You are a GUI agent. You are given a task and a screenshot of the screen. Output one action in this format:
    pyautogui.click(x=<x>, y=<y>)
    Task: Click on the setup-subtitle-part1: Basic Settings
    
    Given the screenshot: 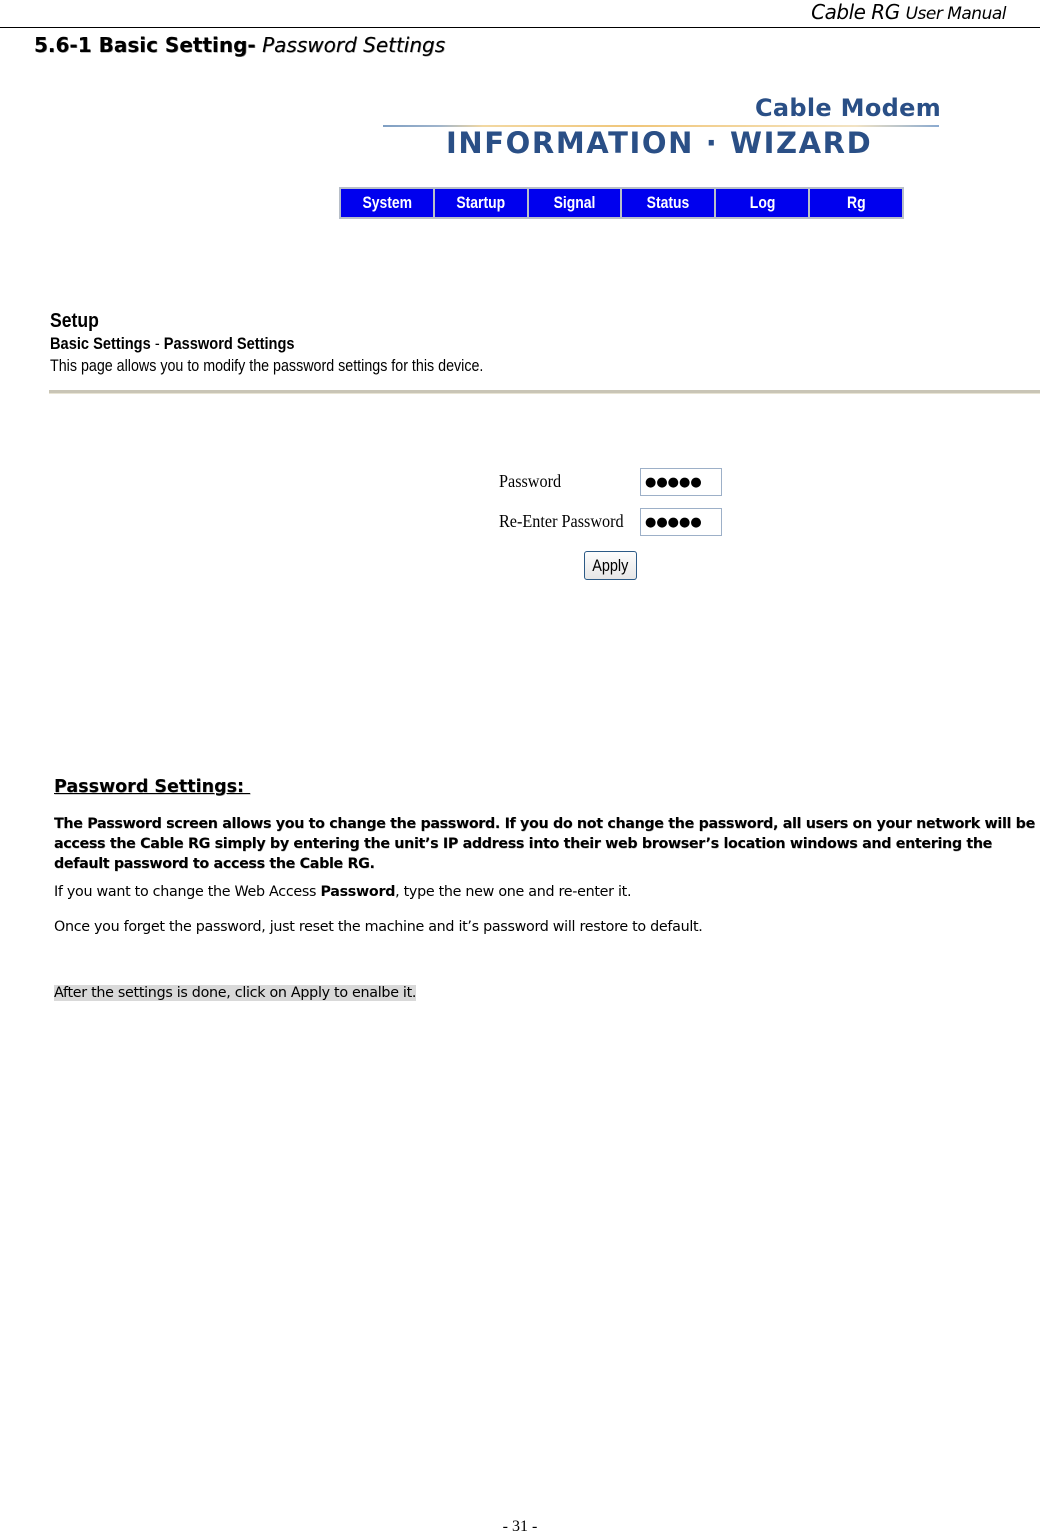 What is the action you would take?
    pyautogui.click(x=100, y=343)
    